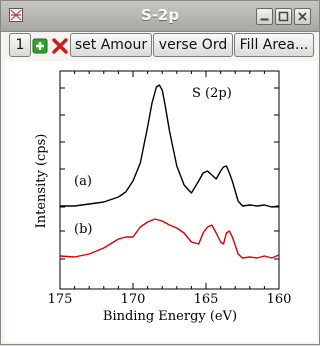 The width and height of the screenshot is (320, 346). Describe the element at coordinates (212, 93) in the screenshot. I see `annotation-label: S (2p)` at that location.